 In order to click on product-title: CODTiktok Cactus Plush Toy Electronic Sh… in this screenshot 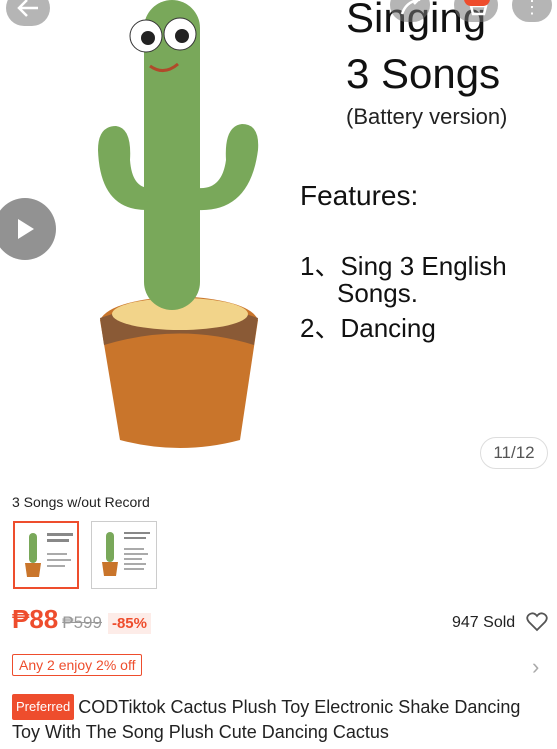, I will do `click(266, 719)`.